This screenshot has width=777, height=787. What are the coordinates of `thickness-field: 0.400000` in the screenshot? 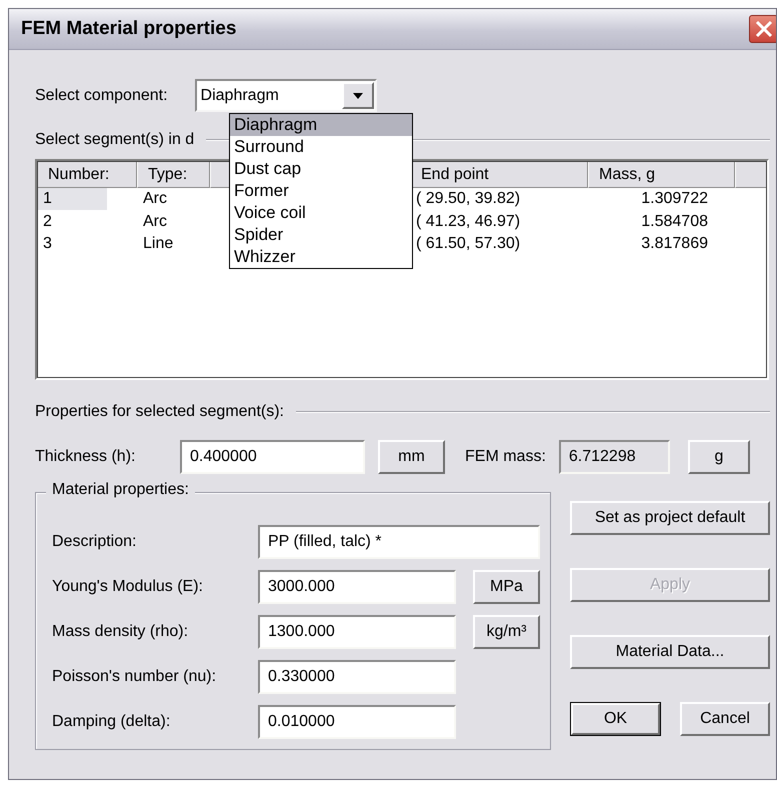 It's located at (272, 457).